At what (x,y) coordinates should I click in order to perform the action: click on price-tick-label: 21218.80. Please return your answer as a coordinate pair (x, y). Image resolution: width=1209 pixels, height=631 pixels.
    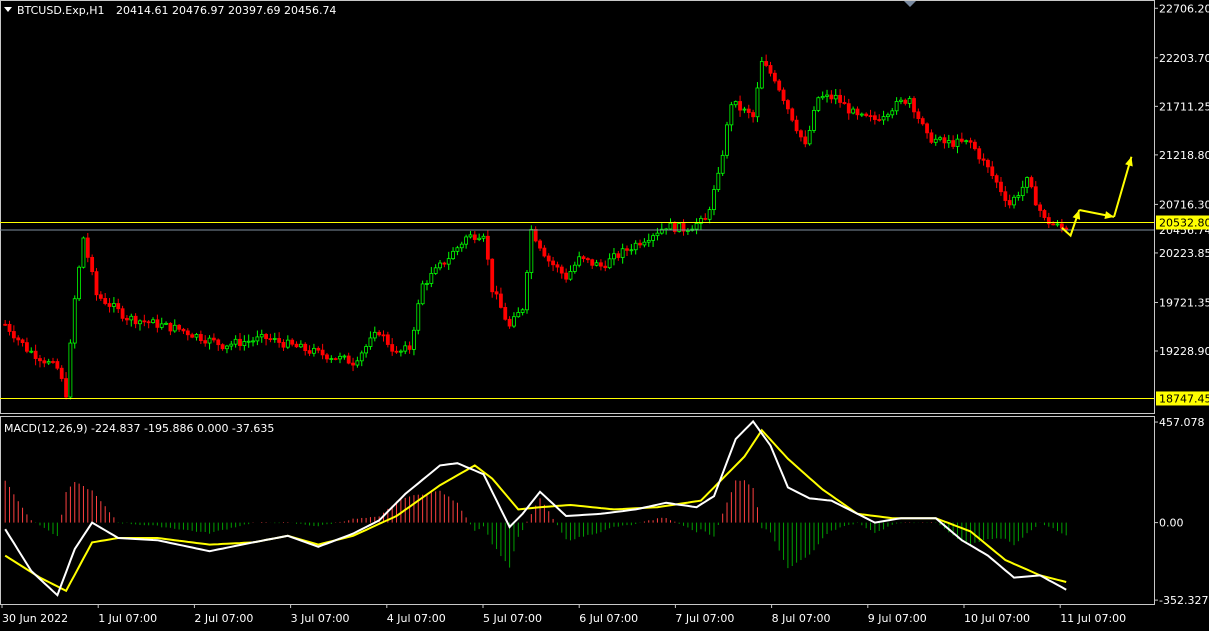
    Looking at the image, I should click on (1184, 155).